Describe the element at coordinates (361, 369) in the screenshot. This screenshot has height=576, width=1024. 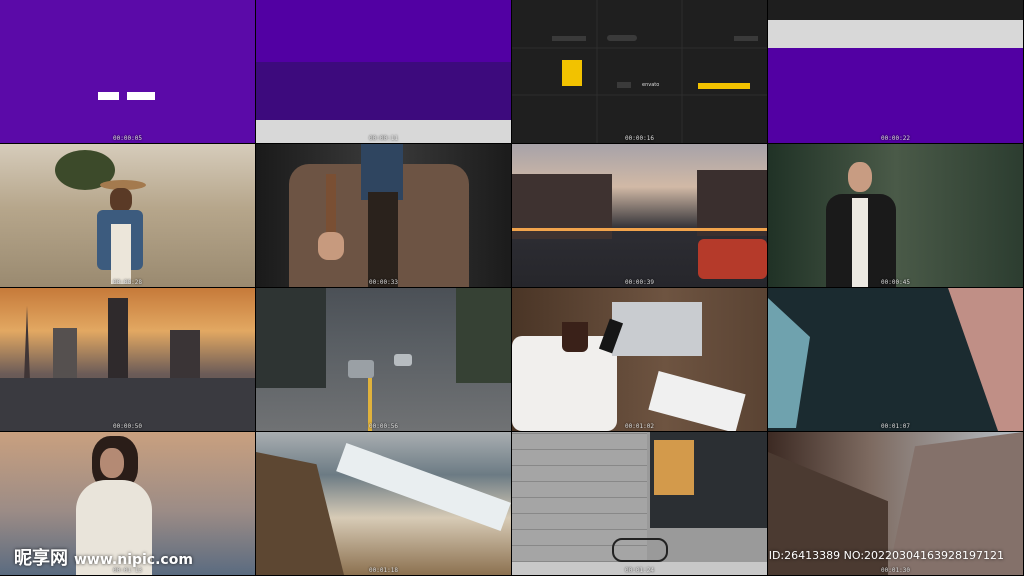
I see `car` at that location.